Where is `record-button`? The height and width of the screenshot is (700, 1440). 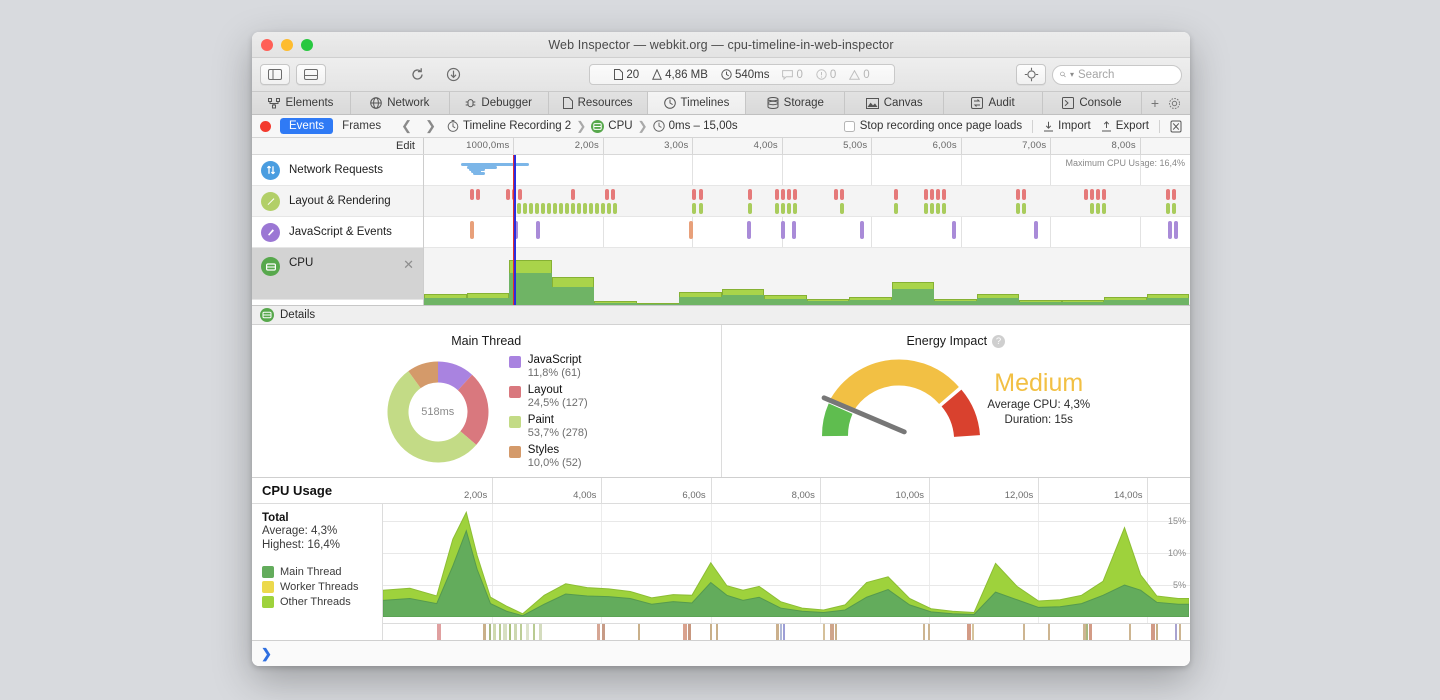
record-button is located at coordinates (265, 126).